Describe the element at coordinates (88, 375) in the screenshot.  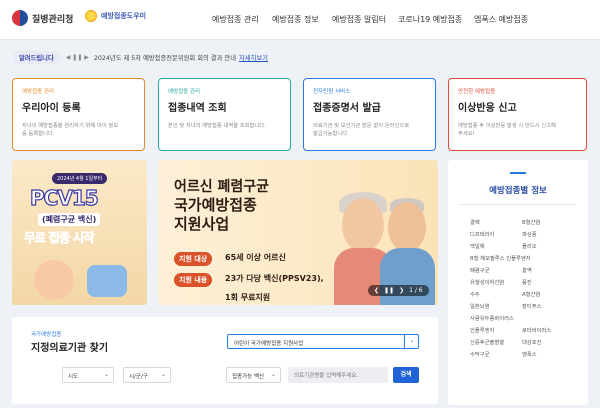
I see `sido-select: 시도 ⌄` at that location.